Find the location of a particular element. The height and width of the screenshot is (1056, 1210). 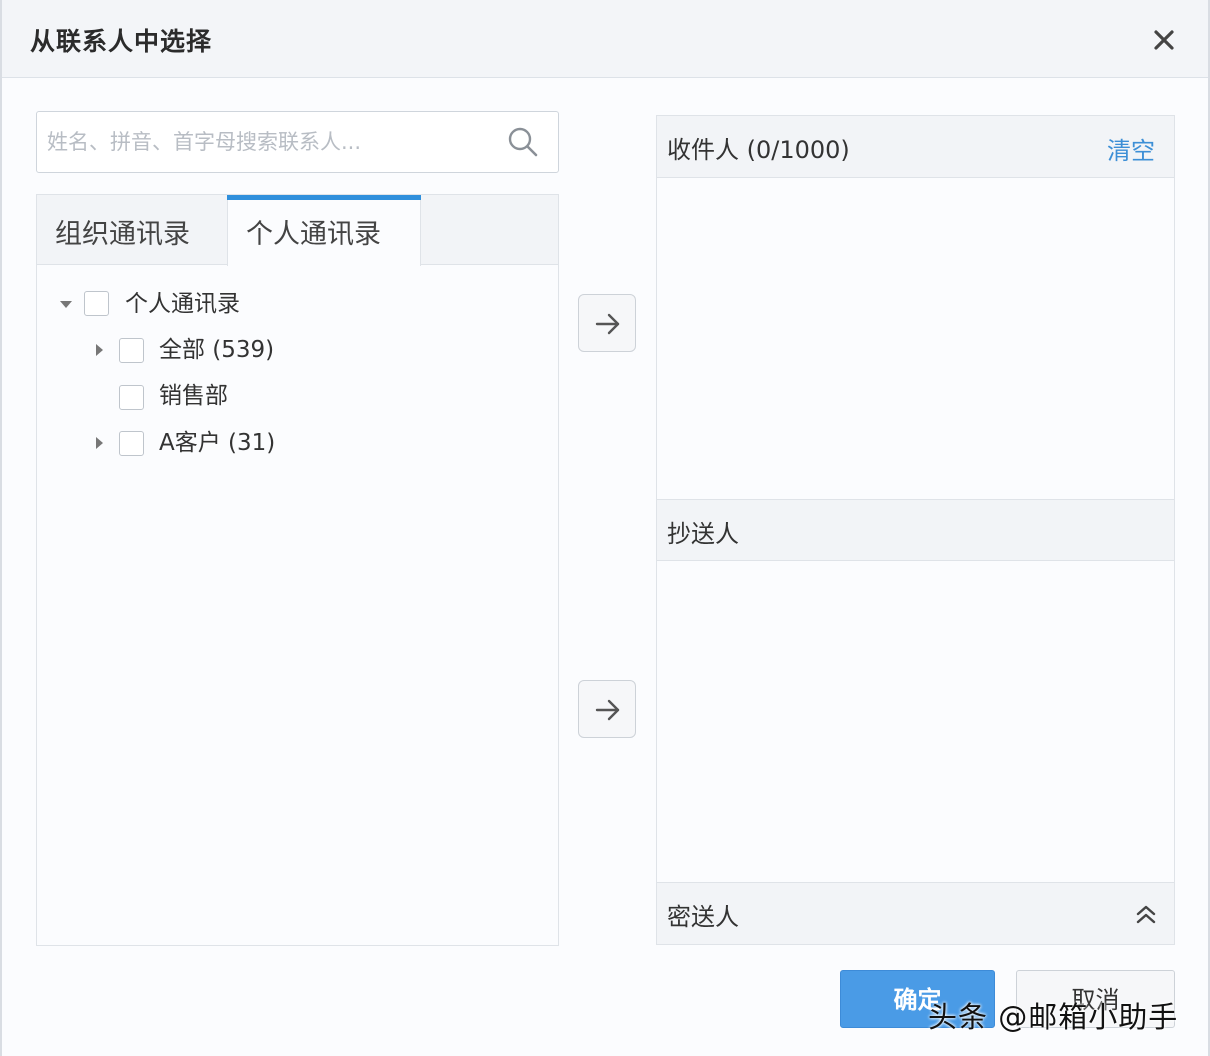

tree-root-row: 个人通讯录 is located at coordinates (297, 304).